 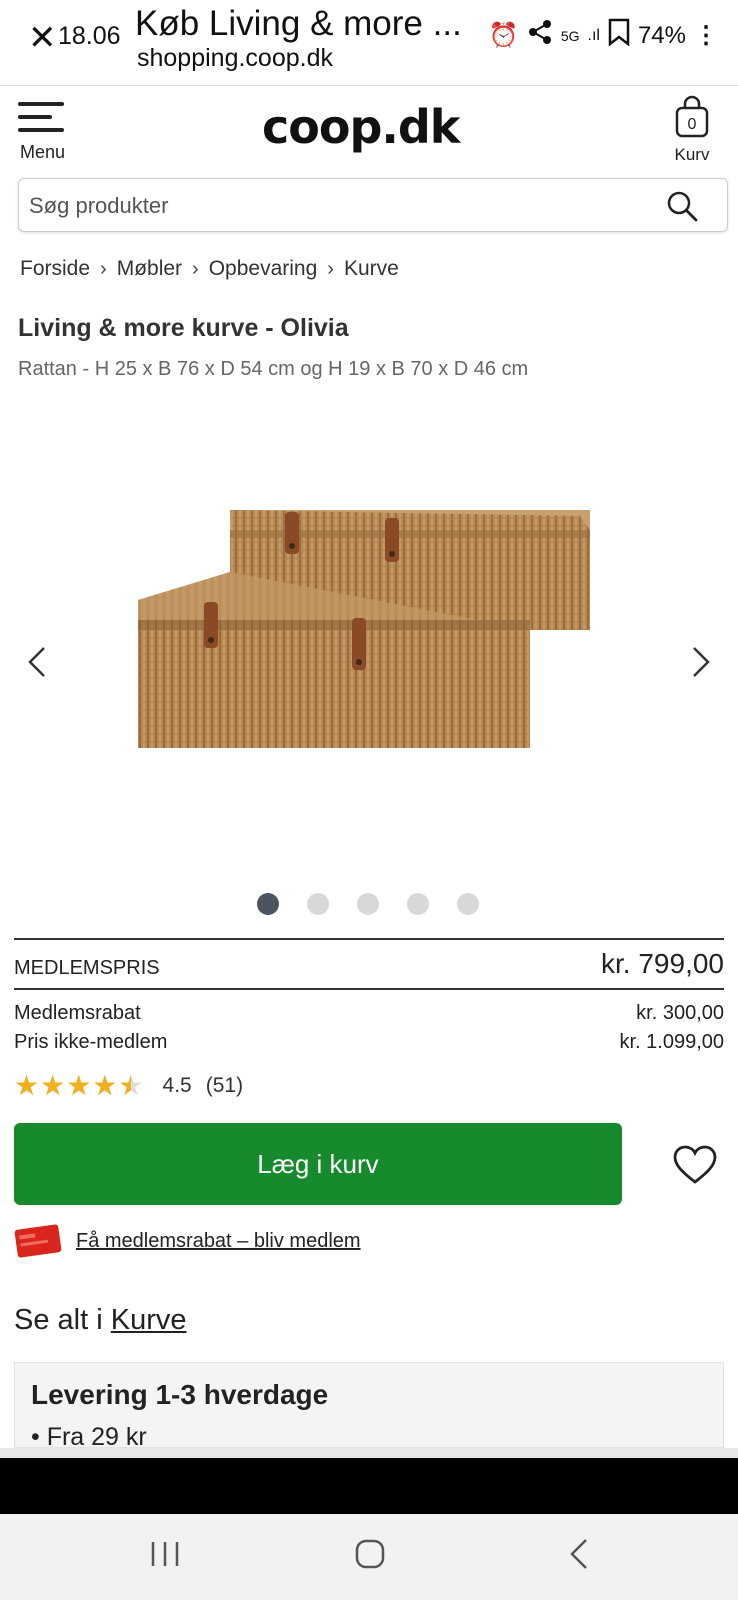 What do you see at coordinates (593, 35) in the screenshot?
I see `signal-bars-icon: .ıl` at bounding box center [593, 35].